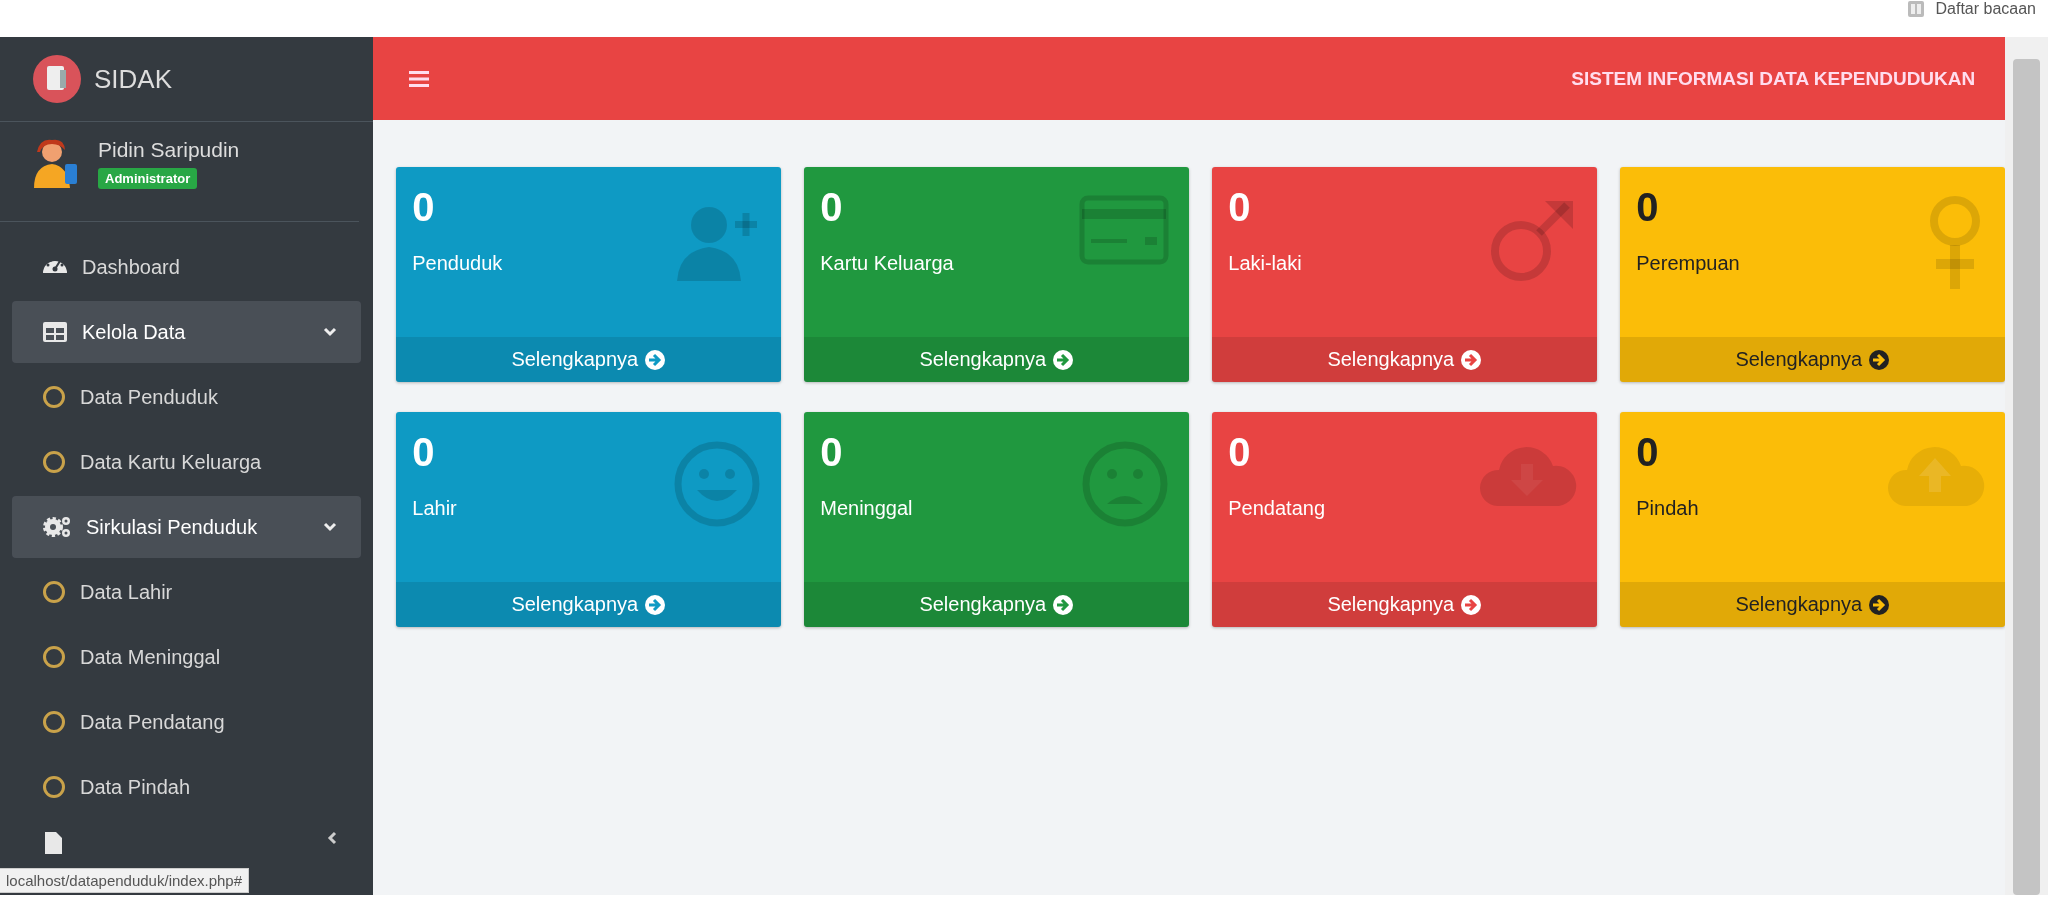  Describe the element at coordinates (187, 787) in the screenshot. I see `submenu-item: Data Pindah` at that location.